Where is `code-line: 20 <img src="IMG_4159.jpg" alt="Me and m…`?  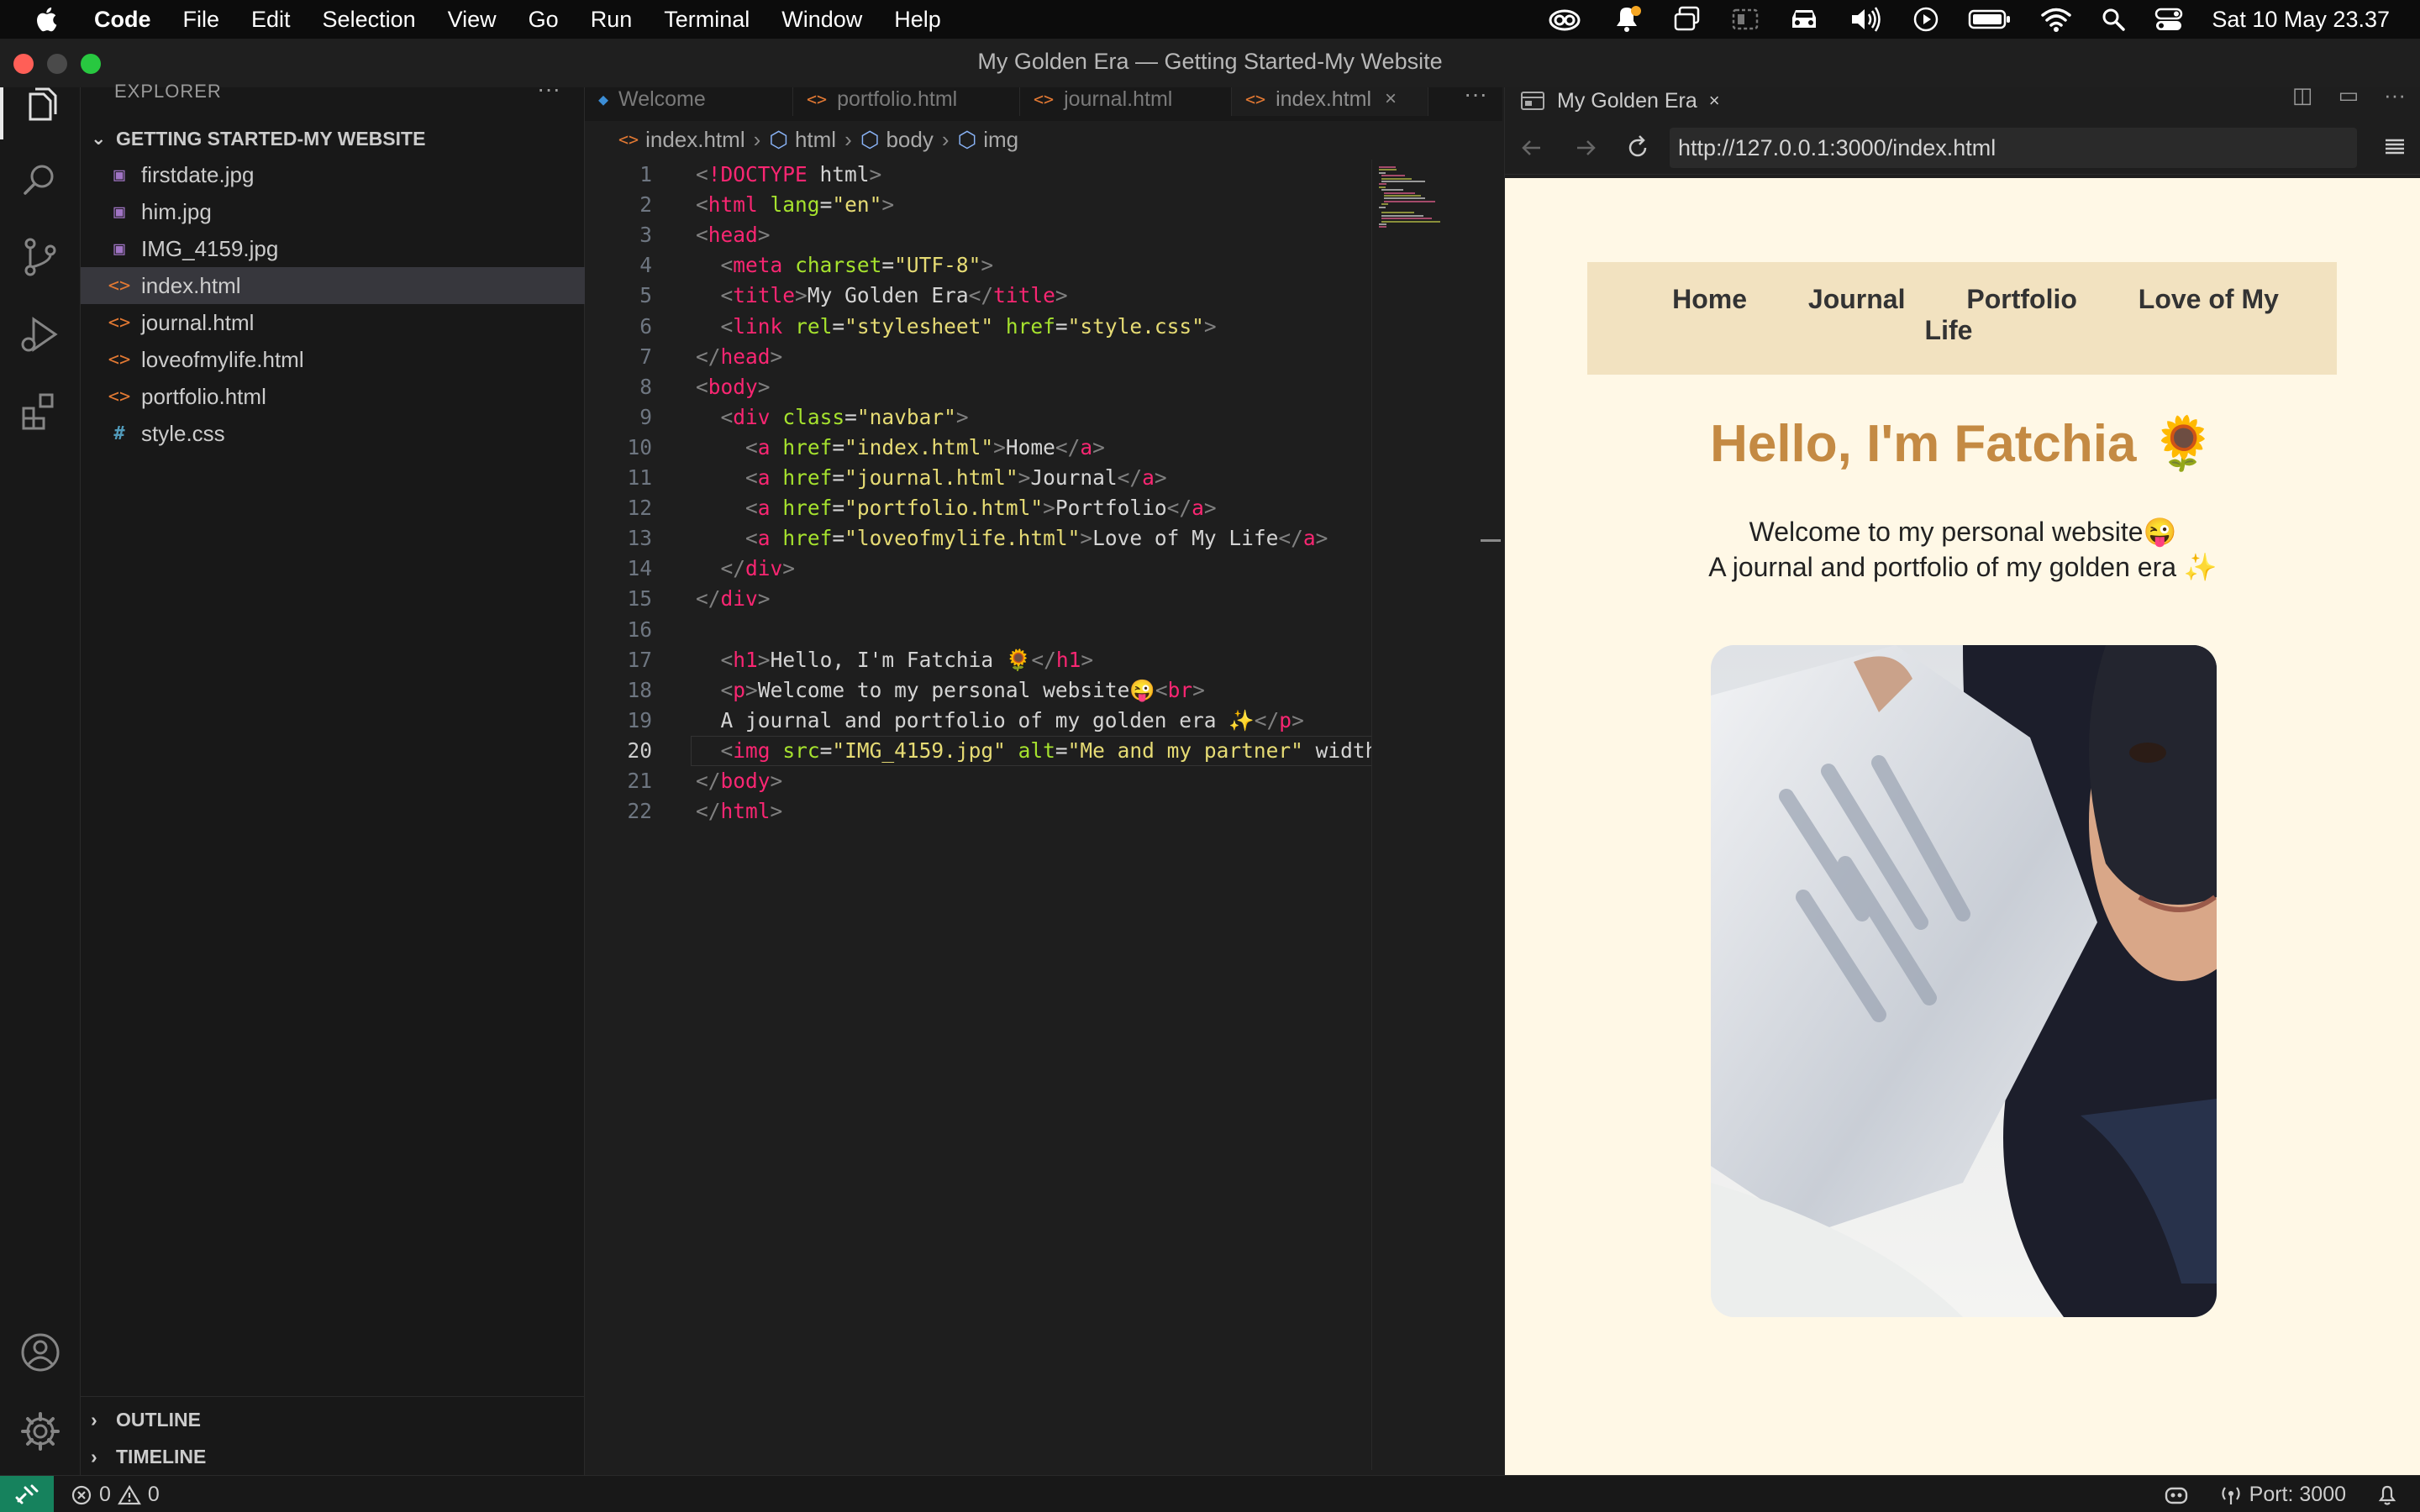
code-line: 20 <img src="IMG_4159.jpg" alt="Me and m… is located at coordinates (978, 751).